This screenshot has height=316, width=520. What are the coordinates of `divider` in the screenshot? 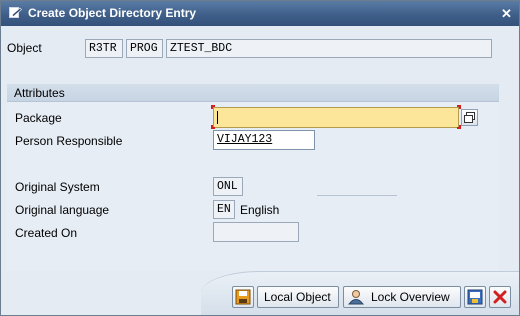 It's located at (357, 195).